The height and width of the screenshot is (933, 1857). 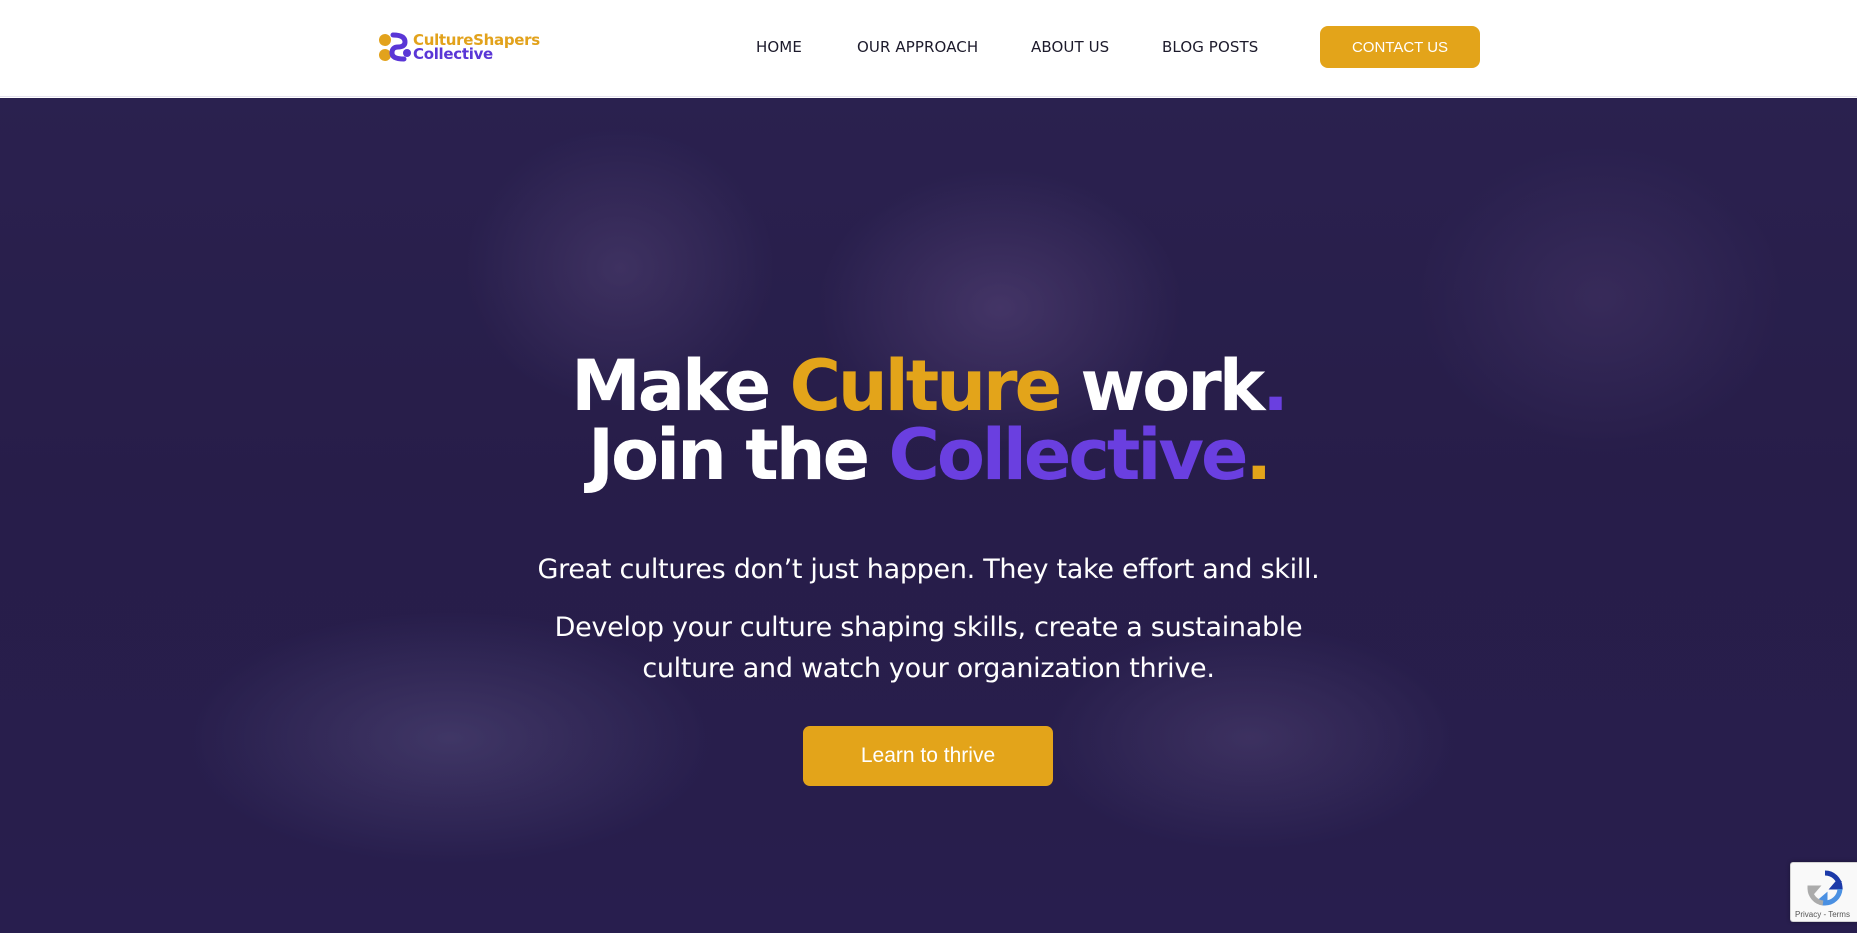 I want to click on site-logo: CultureShapers Collective, so click(x=459, y=47).